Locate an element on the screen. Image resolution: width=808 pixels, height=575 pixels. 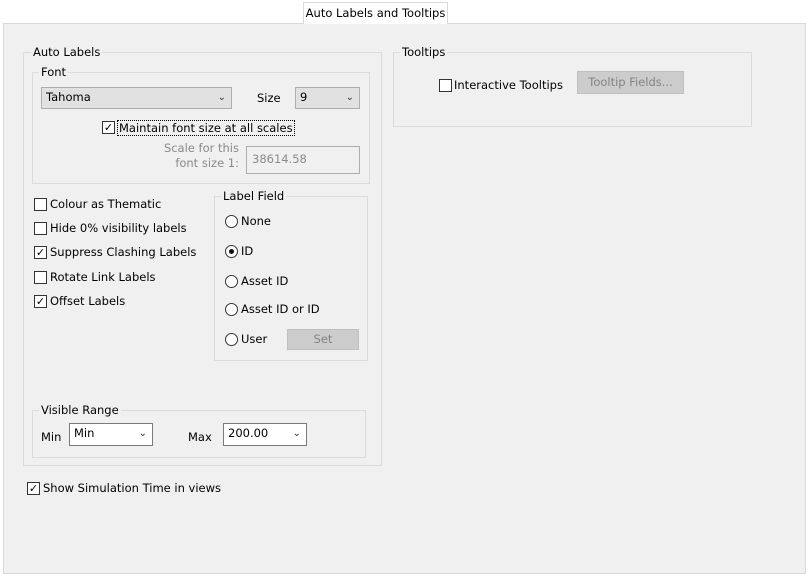
radio-asset-id-or-id is located at coordinates (231, 309).